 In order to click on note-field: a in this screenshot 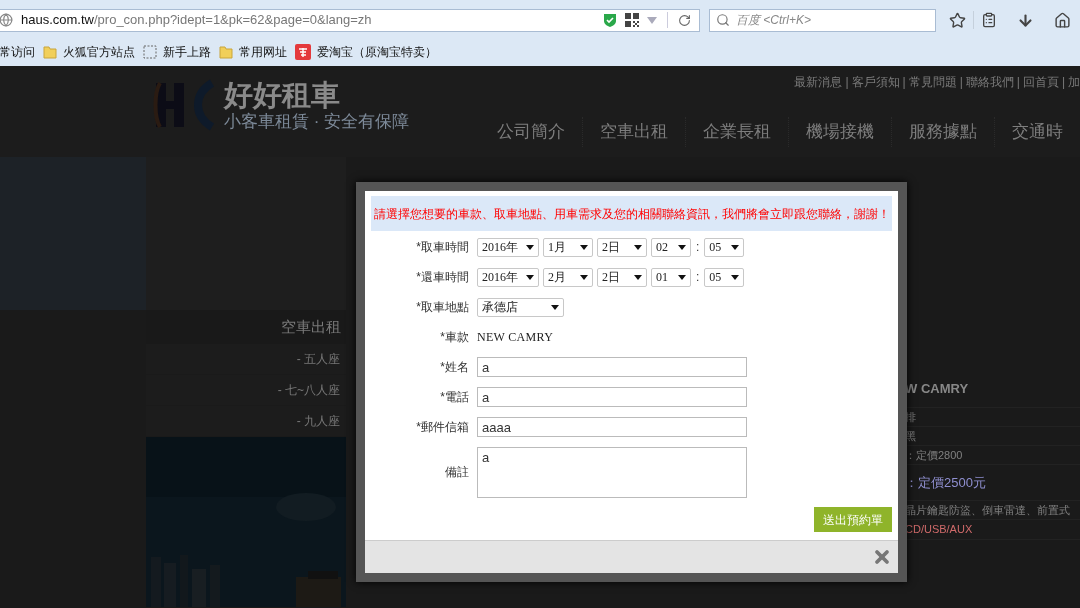, I will do `click(612, 472)`.